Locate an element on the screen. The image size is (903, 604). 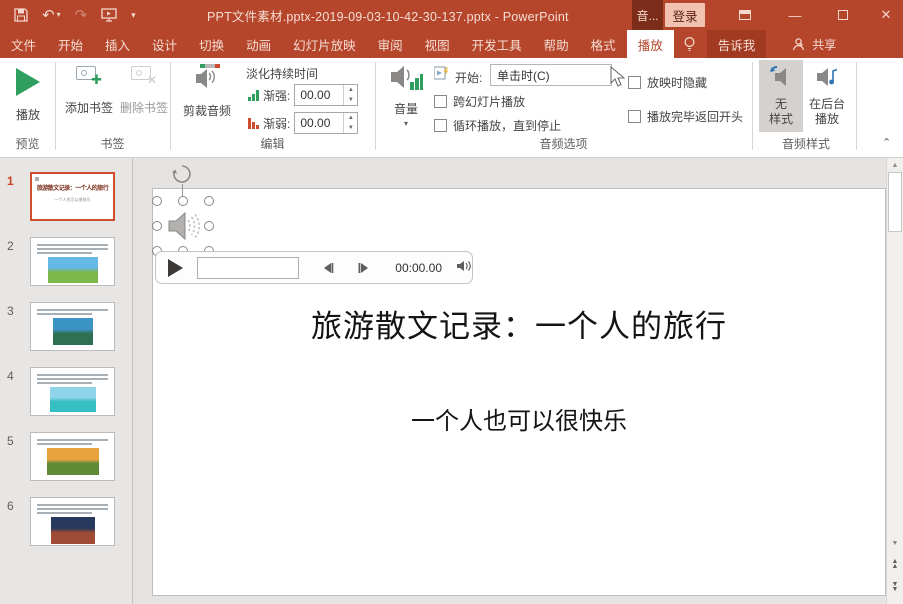
fade-in-spin-arrows: ▲ ▼ is located at coordinates (350, 95).